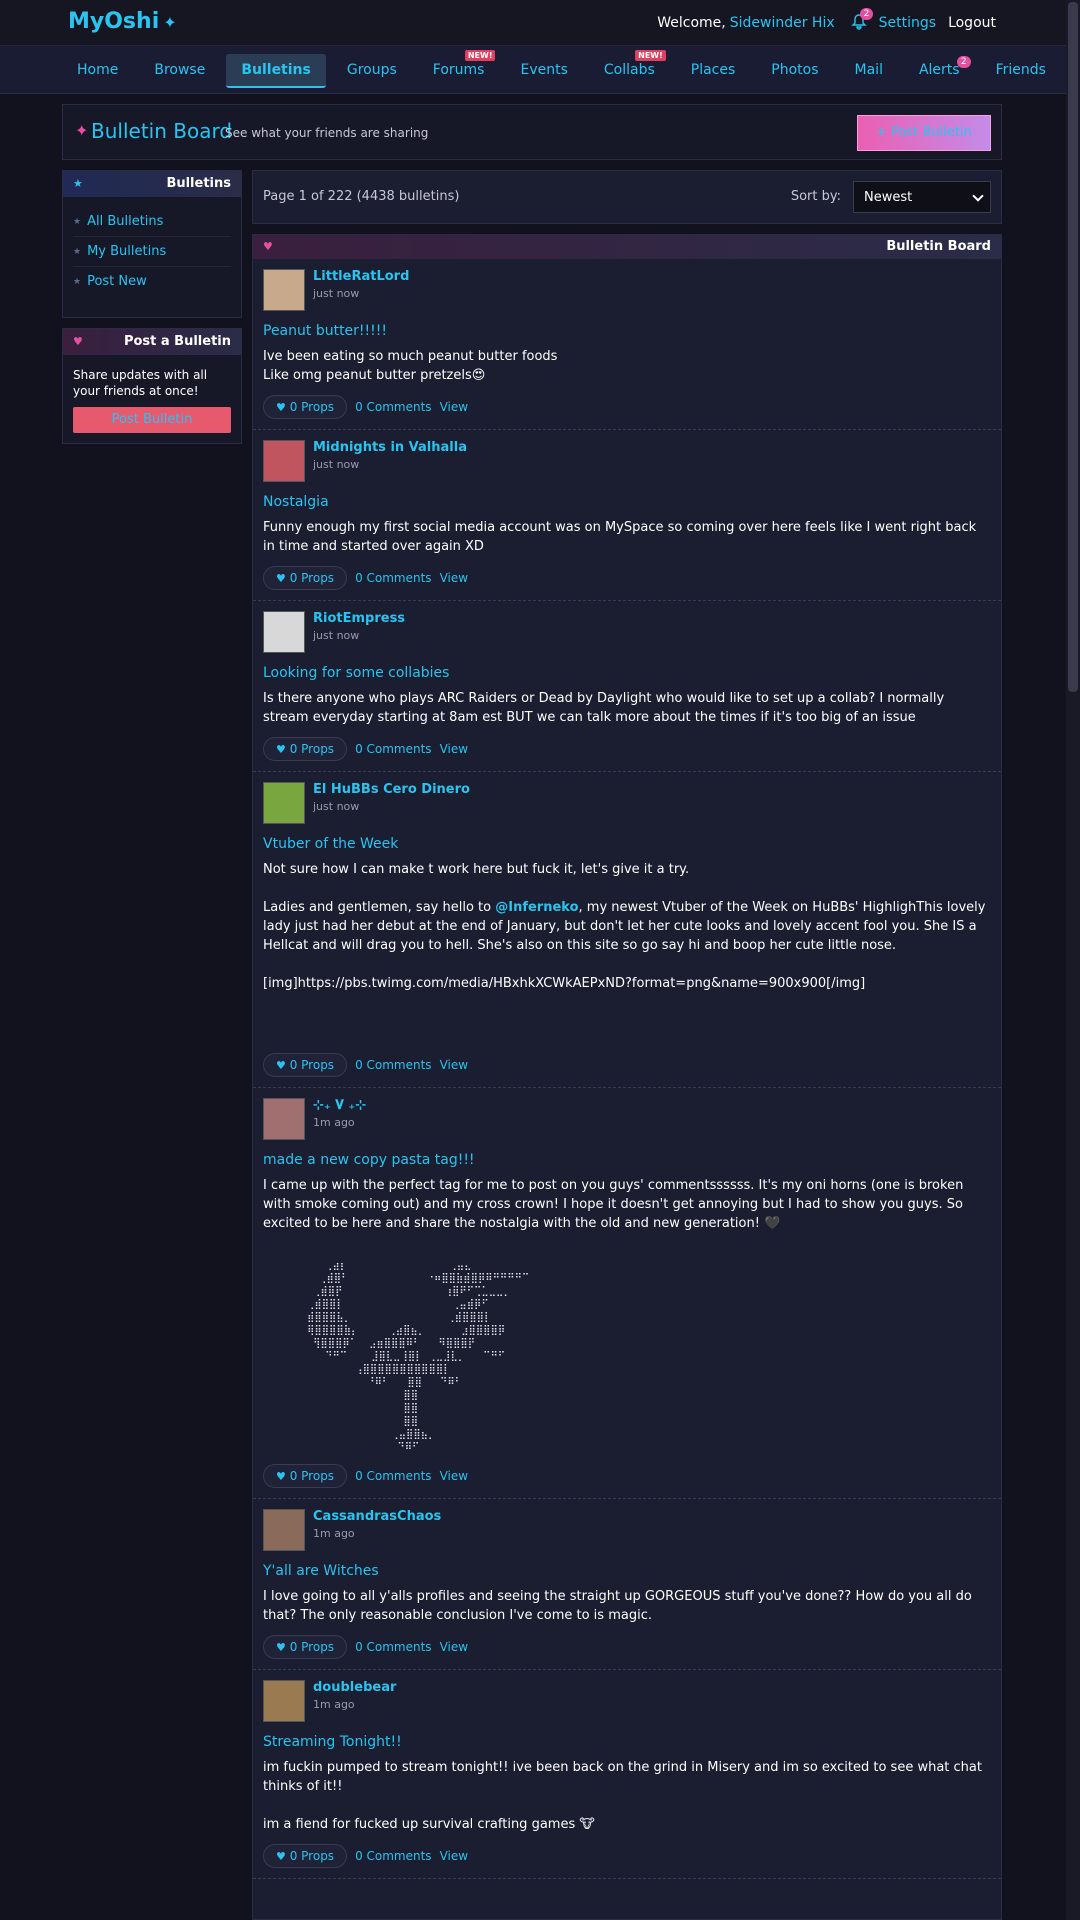 This screenshot has height=1920, width=1080. I want to click on author-link: LittleRatLord, so click(361, 276).